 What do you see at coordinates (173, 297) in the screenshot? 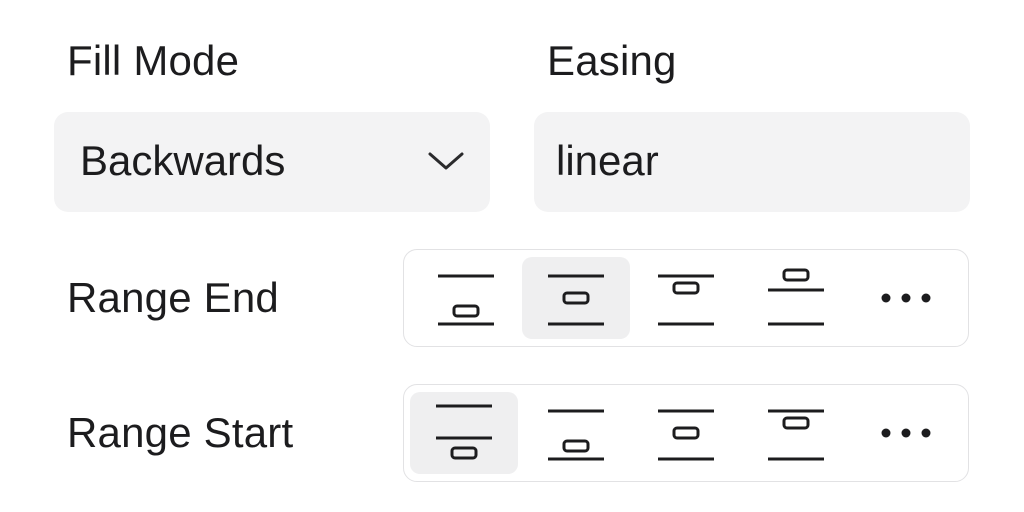
I see `range-end-label: Range End` at bounding box center [173, 297].